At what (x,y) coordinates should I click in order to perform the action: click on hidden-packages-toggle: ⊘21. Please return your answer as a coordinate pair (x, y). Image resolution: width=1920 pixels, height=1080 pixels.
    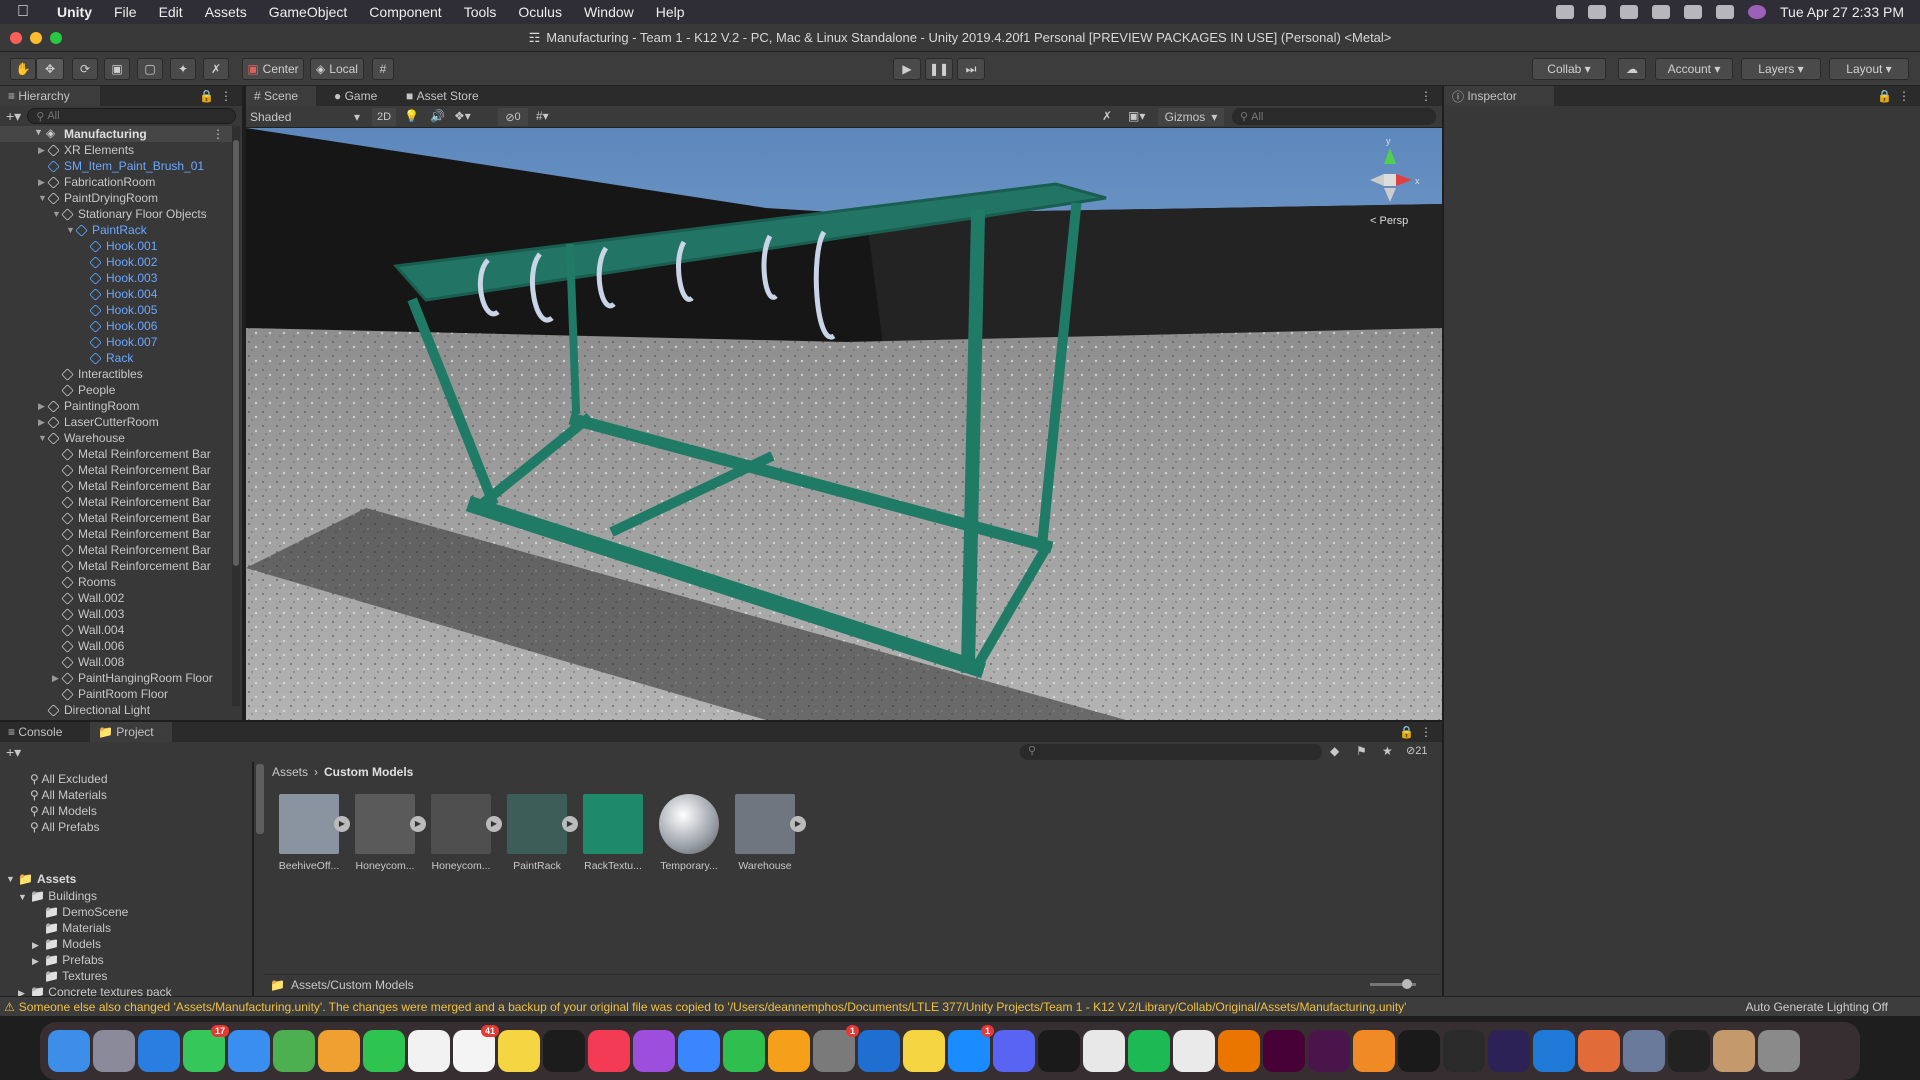
    Looking at the image, I should click on (1416, 750).